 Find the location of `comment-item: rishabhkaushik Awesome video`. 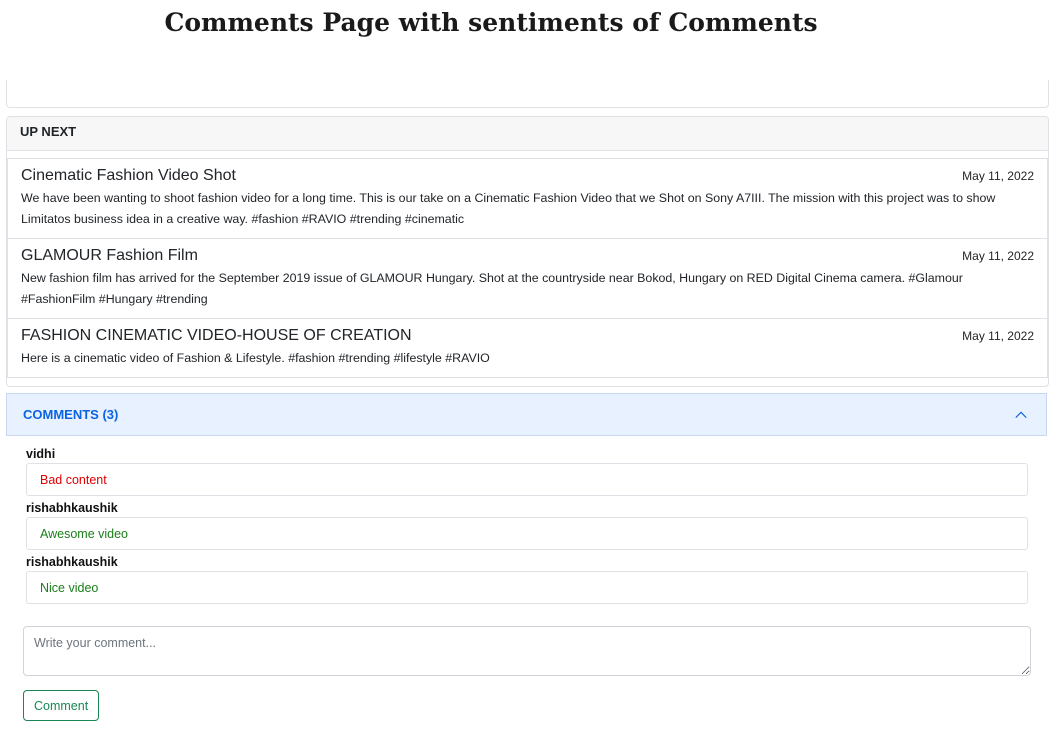

comment-item: rishabhkaushik Awesome video is located at coordinates (527, 525).